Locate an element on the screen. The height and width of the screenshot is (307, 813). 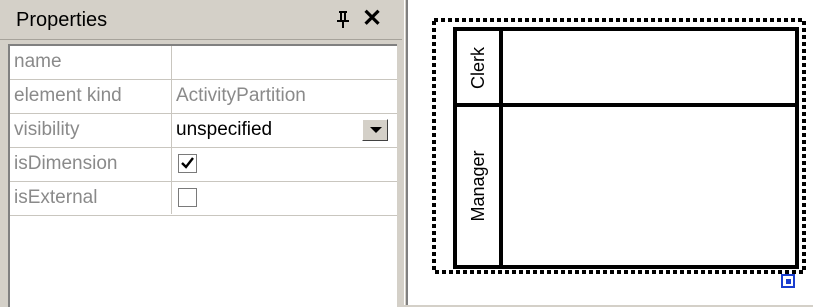
isexternal-checkbox is located at coordinates (187, 197).